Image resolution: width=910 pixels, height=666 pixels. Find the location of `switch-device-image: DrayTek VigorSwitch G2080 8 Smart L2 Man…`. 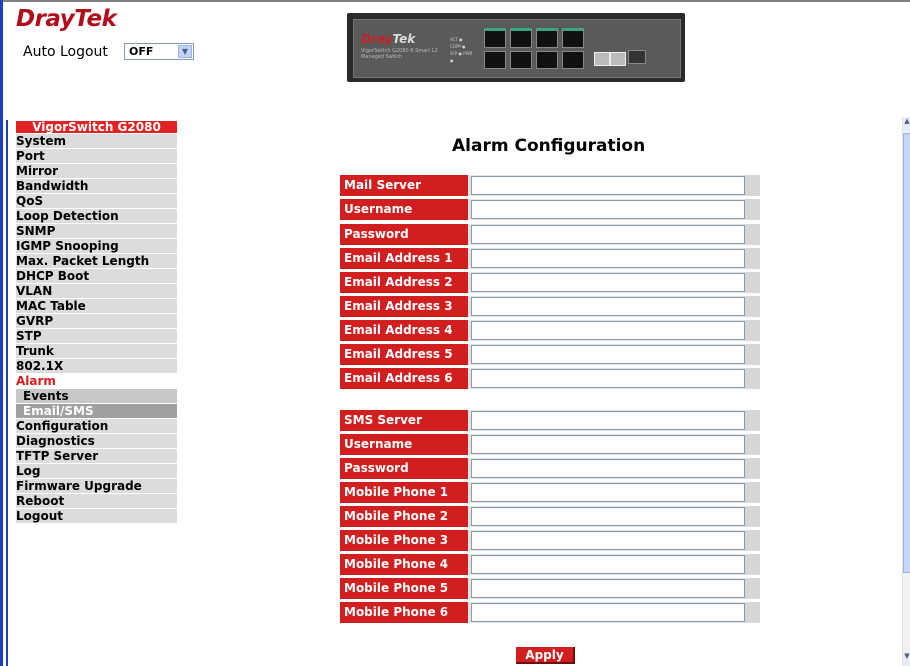

switch-device-image: DrayTek VigorSwitch G2080 8 Smart L2 Man… is located at coordinates (516, 47).